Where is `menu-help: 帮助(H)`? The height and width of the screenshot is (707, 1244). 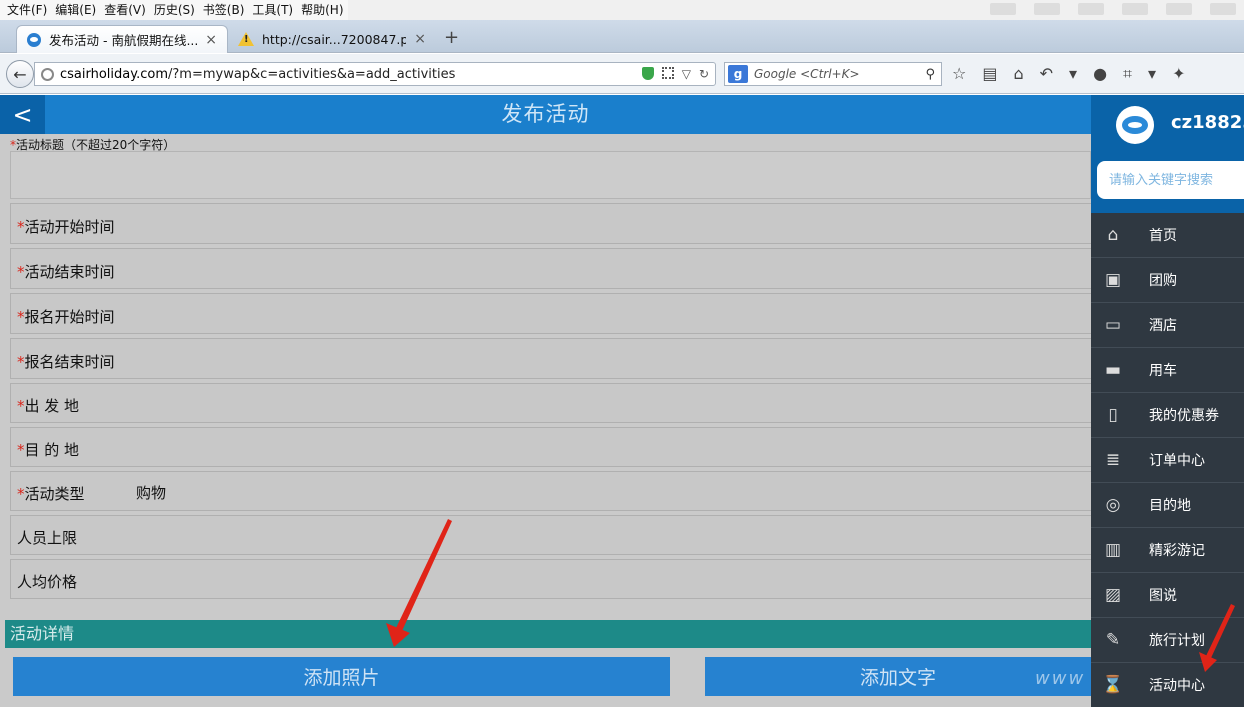 menu-help: 帮助(H) is located at coordinates (322, 10).